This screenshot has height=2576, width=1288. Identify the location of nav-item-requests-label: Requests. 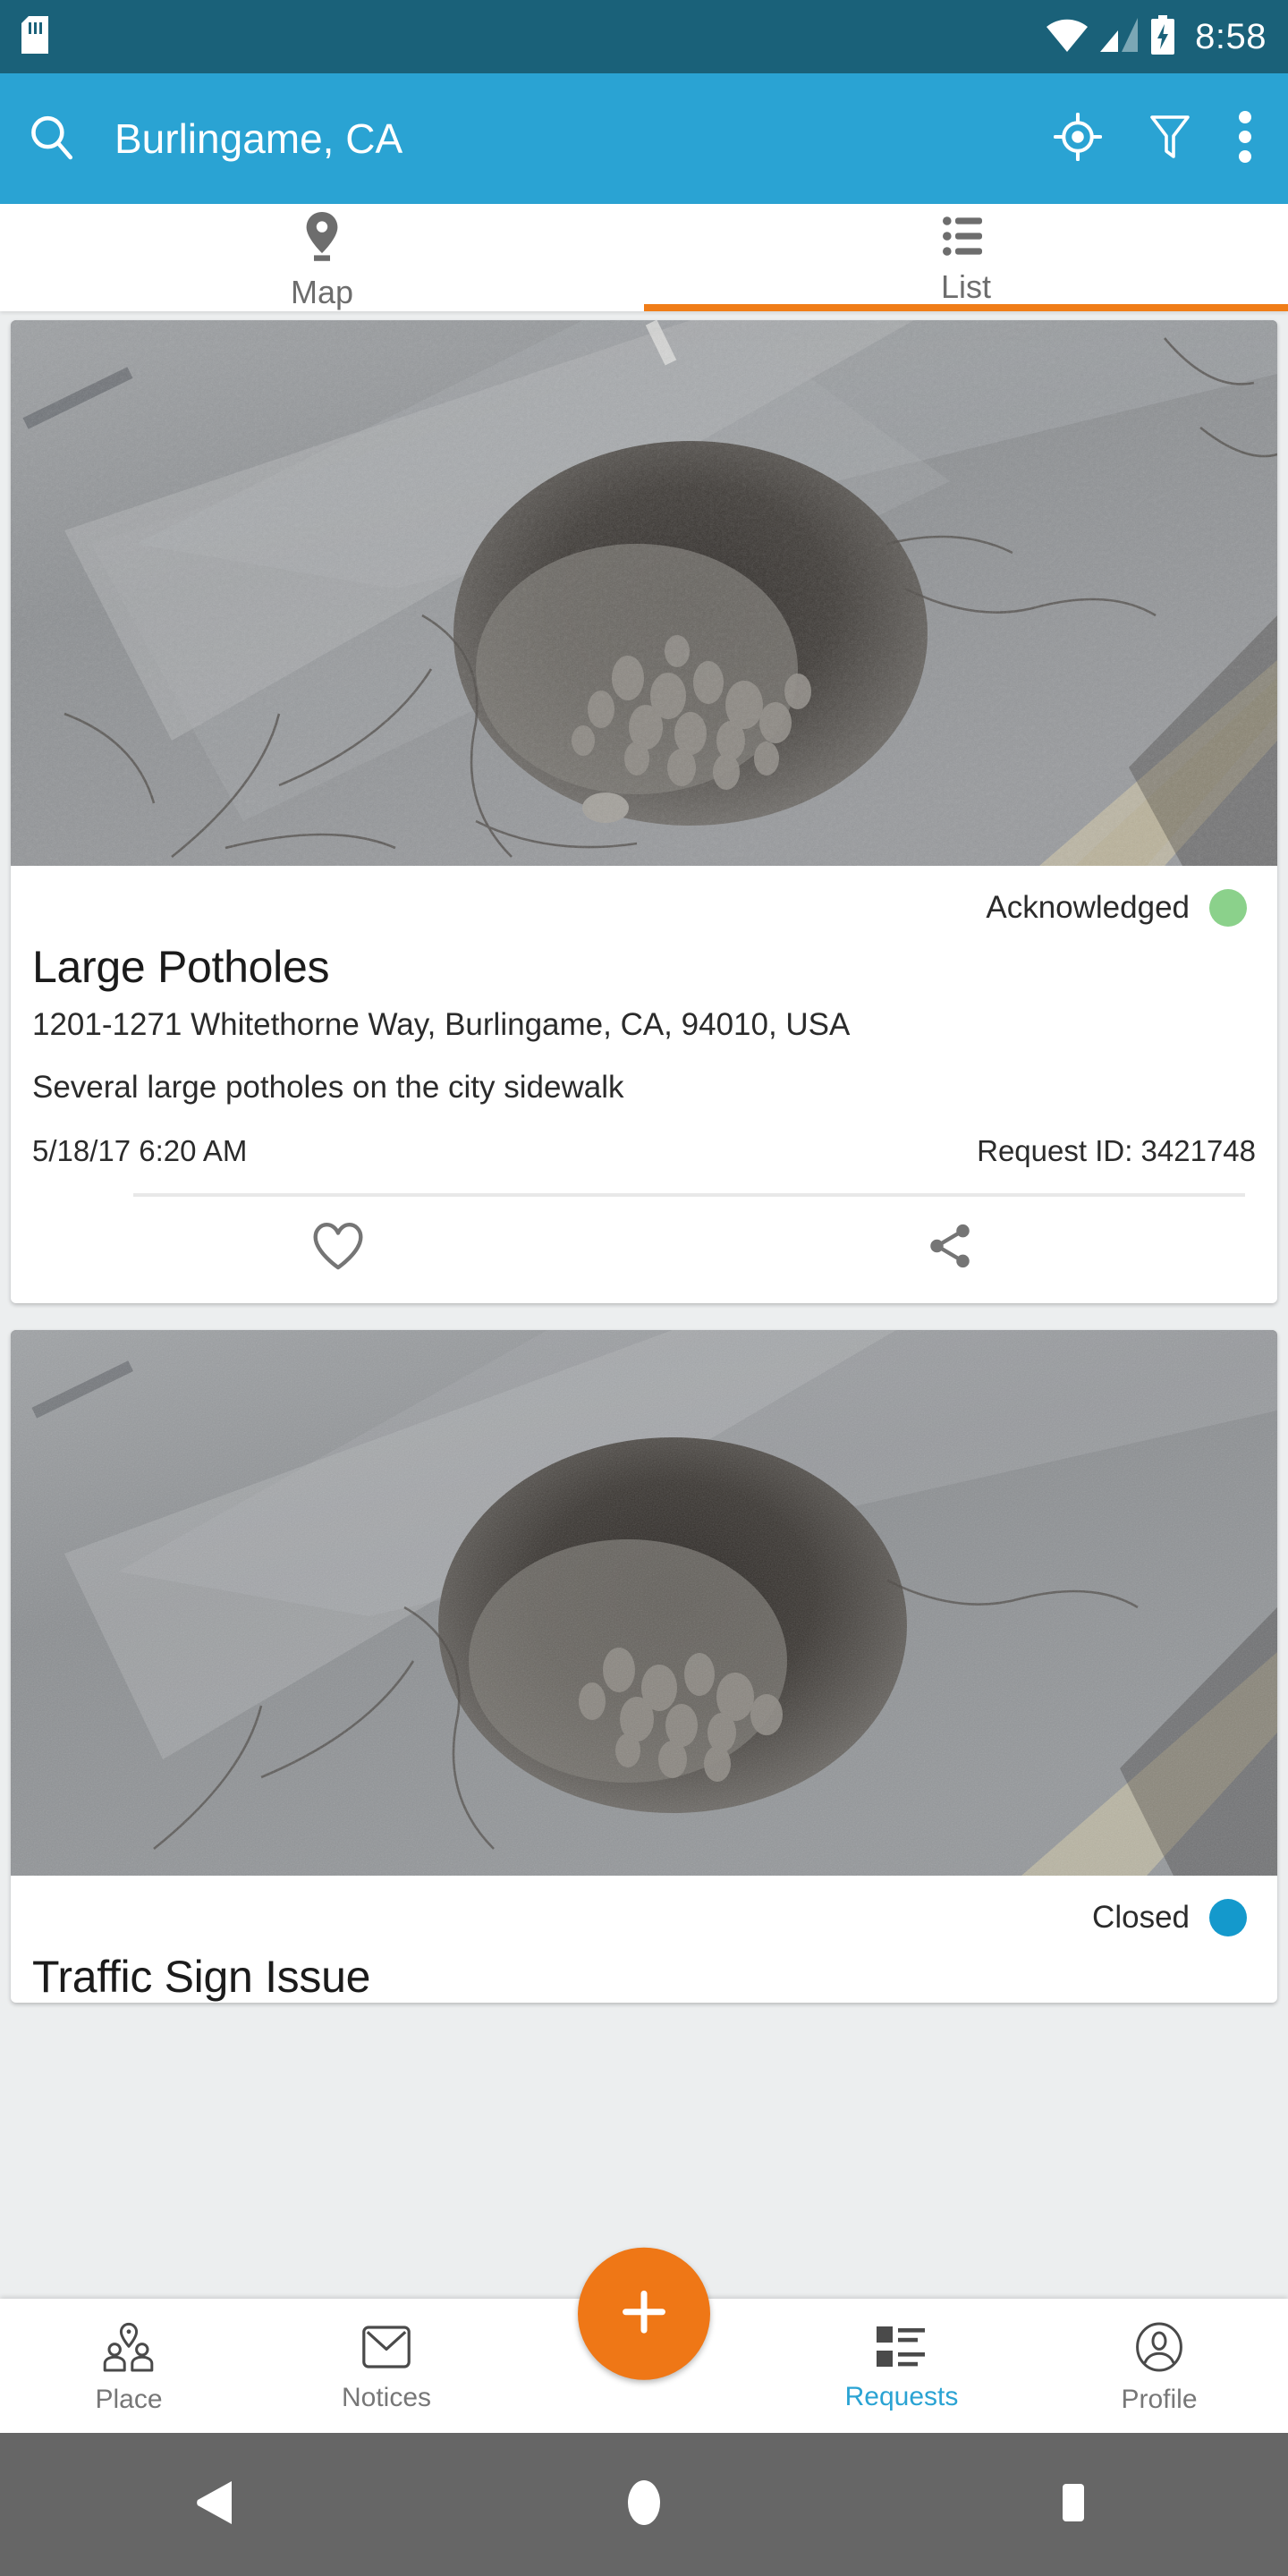
(901, 2396).